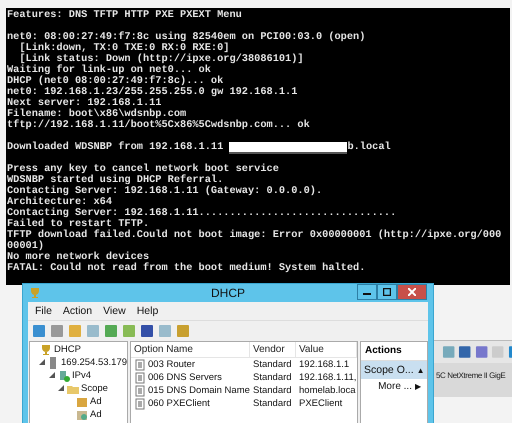 The width and height of the screenshot is (512, 423). What do you see at coordinates (327, 377) in the screenshot?
I see `table-cell-text: 192.168.1.11,` at bounding box center [327, 377].